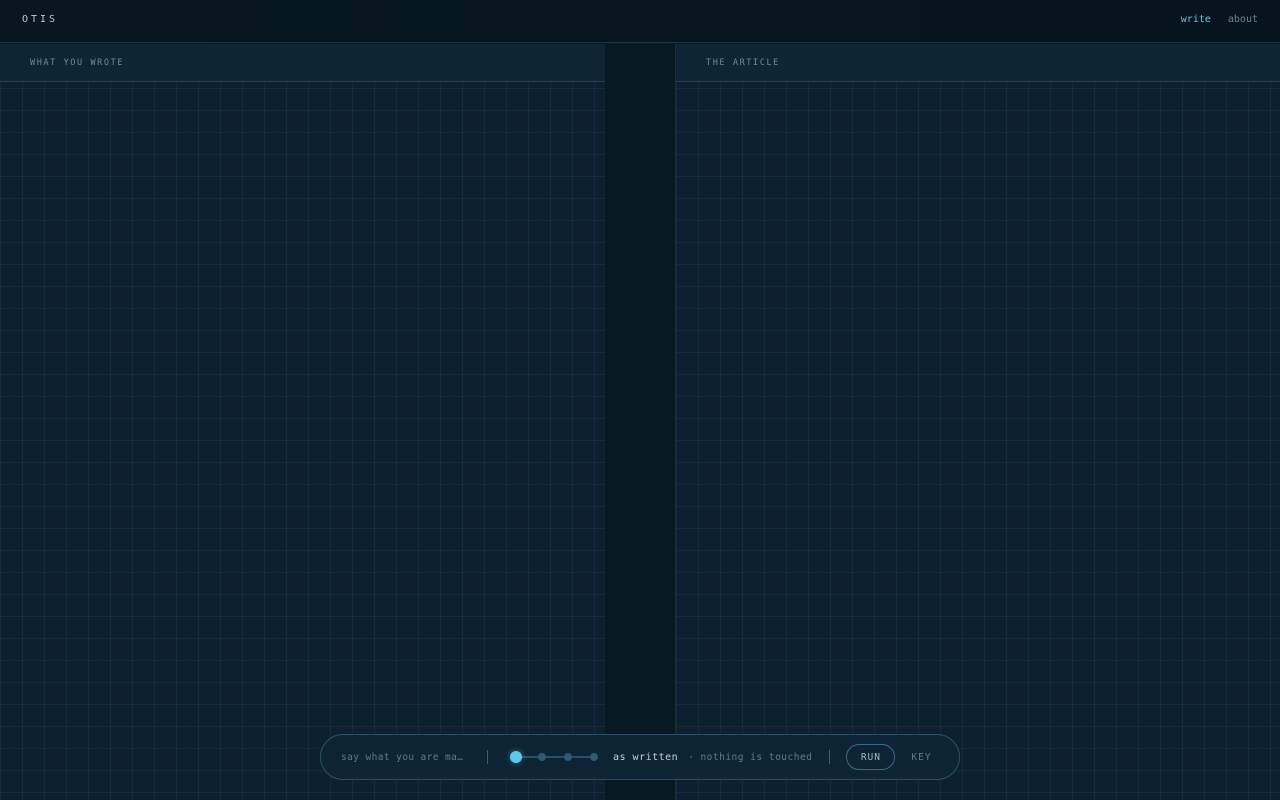 This screenshot has width=1280, height=800. I want to click on article-pane-title: THE ARTICLE, so click(978, 63).